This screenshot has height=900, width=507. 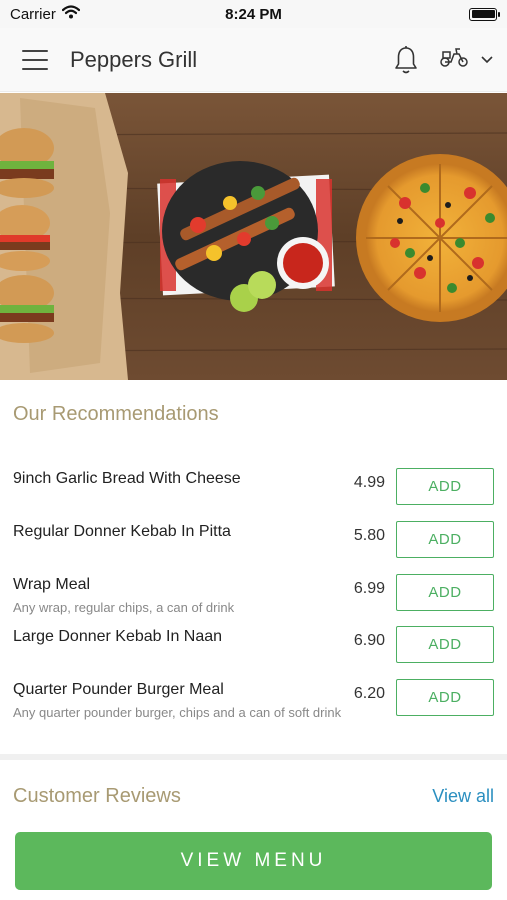 What do you see at coordinates (127, 478) in the screenshot?
I see `item-name: 9inch Garlic Bread With Cheese` at bounding box center [127, 478].